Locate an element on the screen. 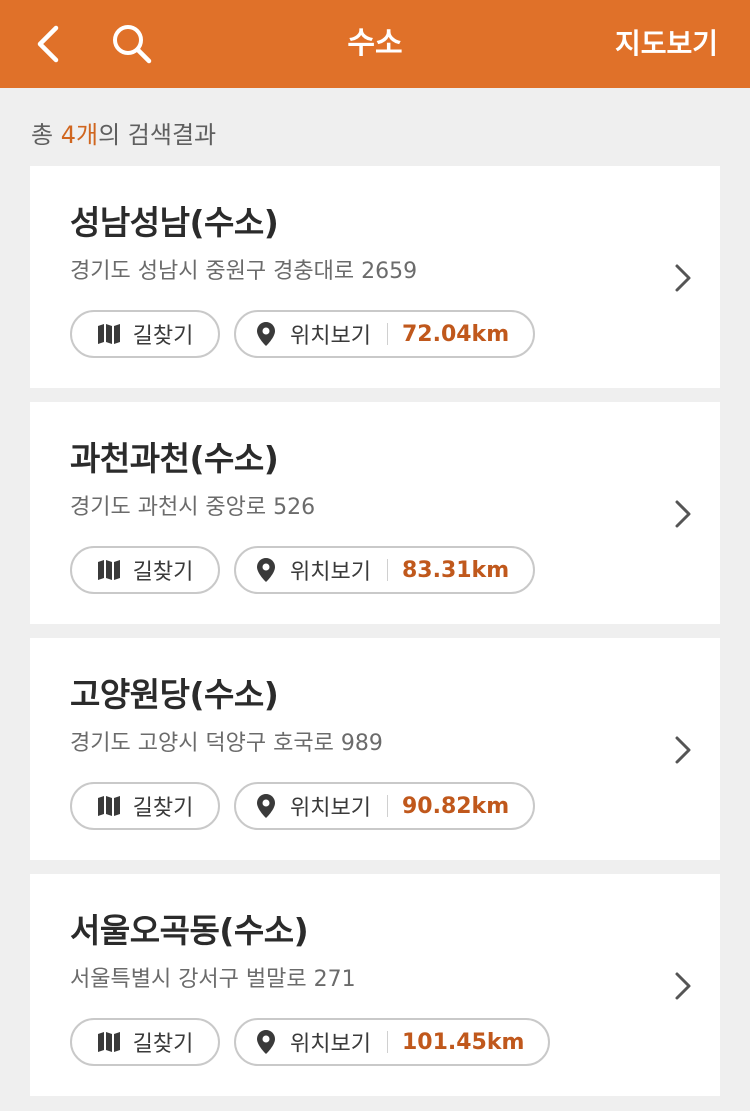 The image size is (750, 1111). distance: 72.04km is located at coordinates (455, 334).